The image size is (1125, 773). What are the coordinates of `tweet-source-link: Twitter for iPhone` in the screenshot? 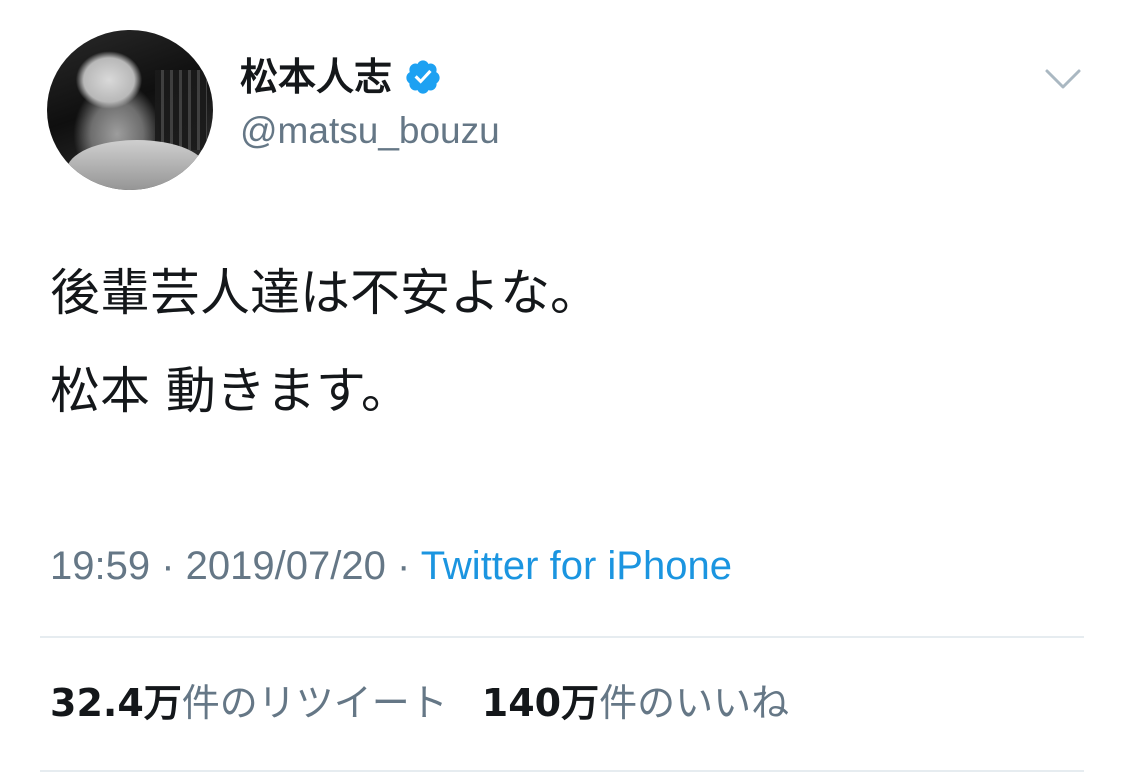 It's located at (576, 566).